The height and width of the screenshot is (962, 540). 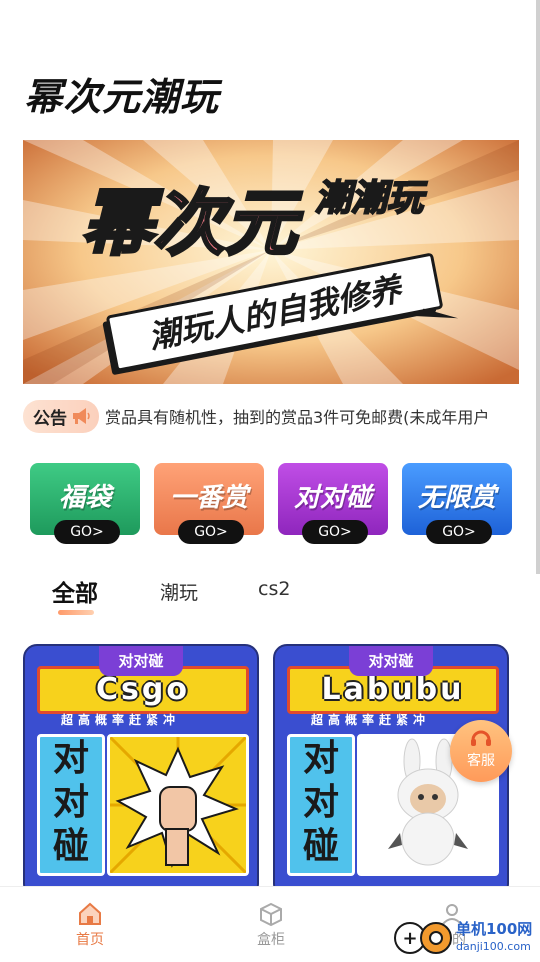 What do you see at coordinates (494, 929) in the screenshot?
I see `watermark-text: 单机100网` at bounding box center [494, 929].